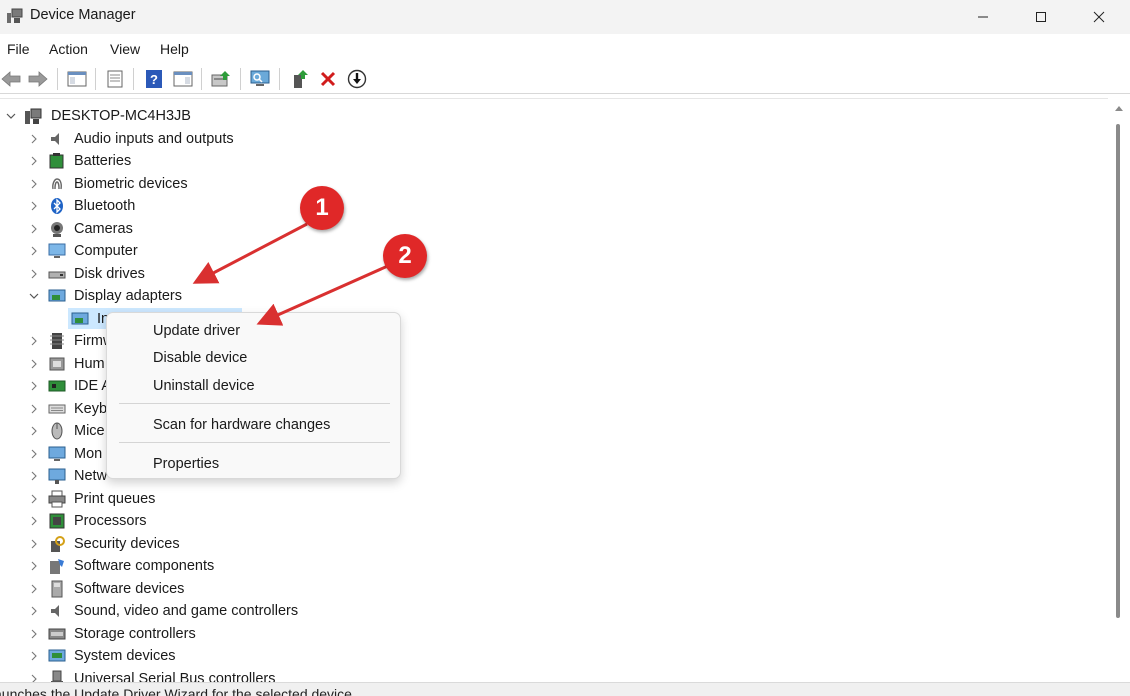  Describe the element at coordinates (11, 79) in the screenshot. I see `back-button` at that location.